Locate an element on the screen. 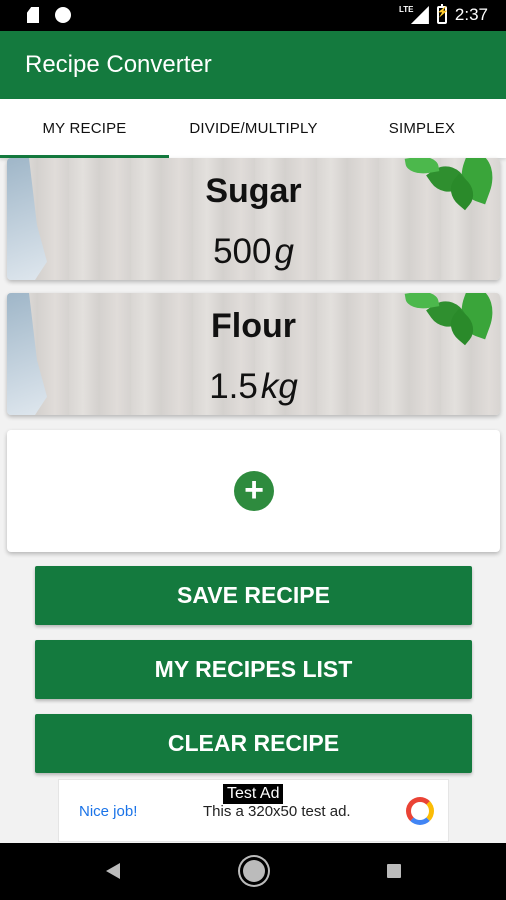 The height and width of the screenshot is (900, 506). clear-recipe-button: CLEAR RECIPE is located at coordinates (253, 743).